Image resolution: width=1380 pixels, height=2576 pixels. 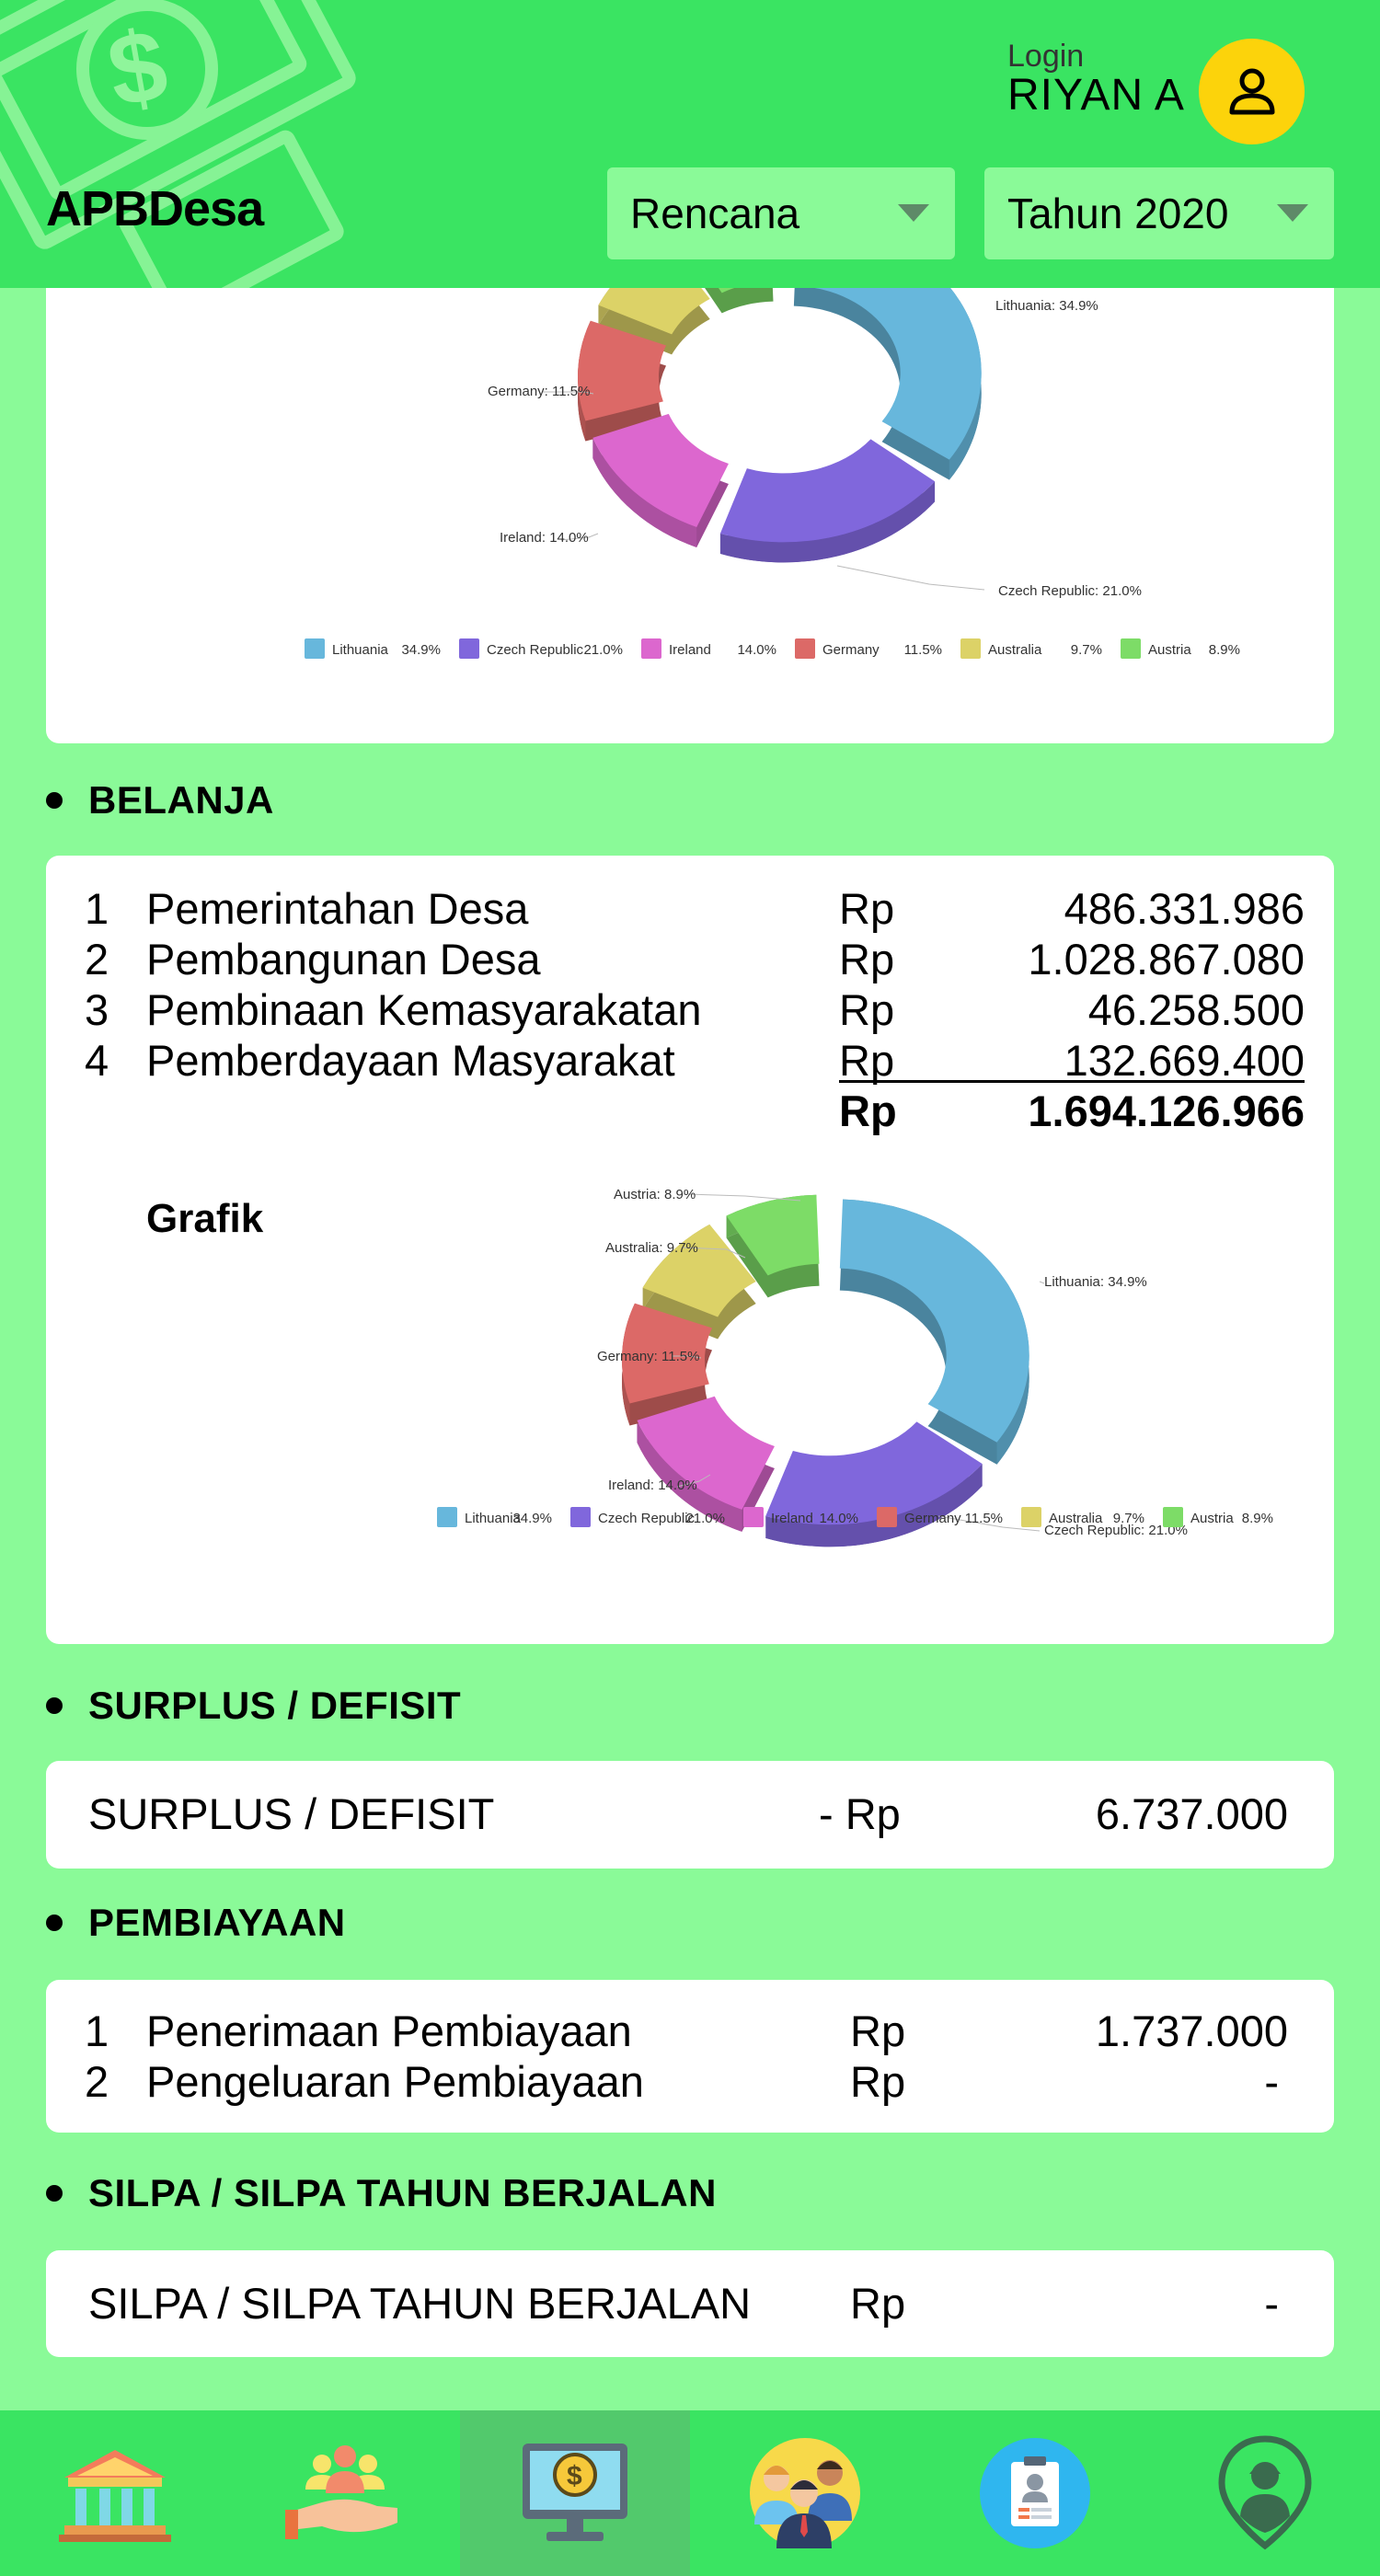 I want to click on pie-slices, so click(x=780, y=387).